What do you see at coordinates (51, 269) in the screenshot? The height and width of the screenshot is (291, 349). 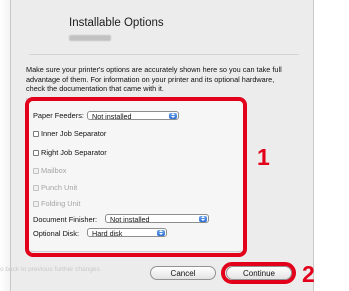 I see `blurred-hint-text: o back to previous further changes.` at bounding box center [51, 269].